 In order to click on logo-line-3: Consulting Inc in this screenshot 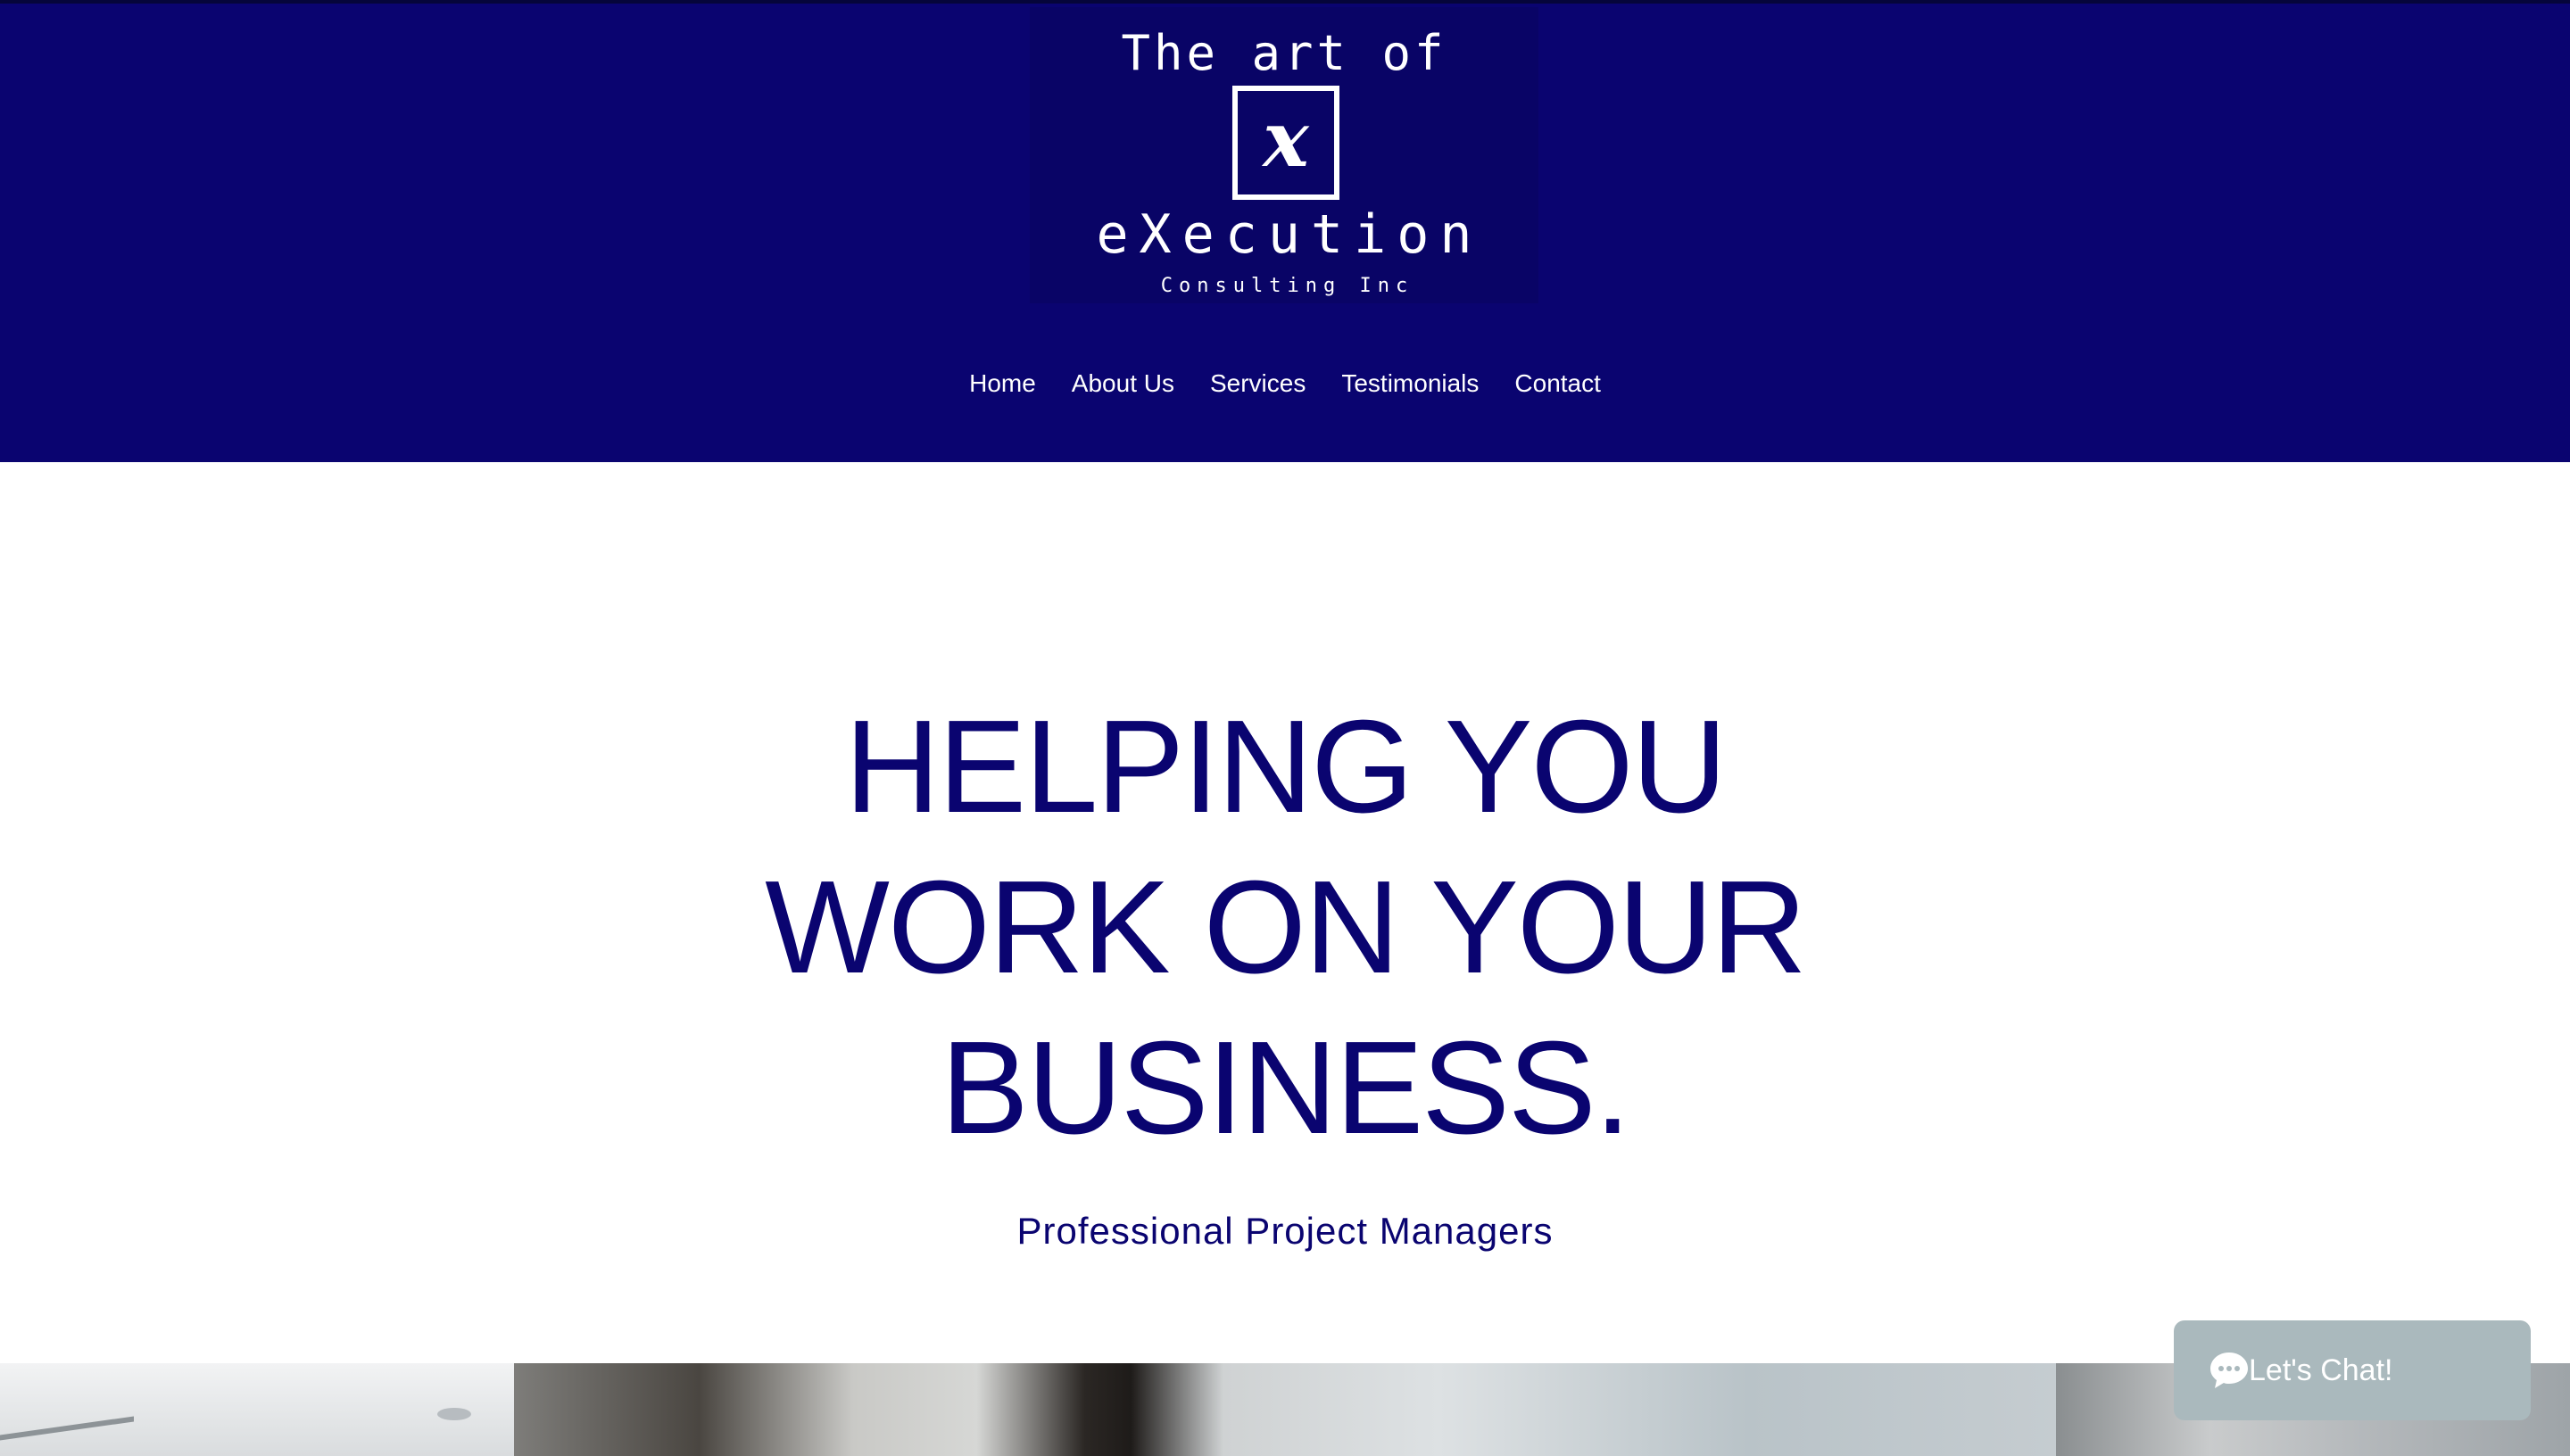, I will do `click(1287, 286)`.